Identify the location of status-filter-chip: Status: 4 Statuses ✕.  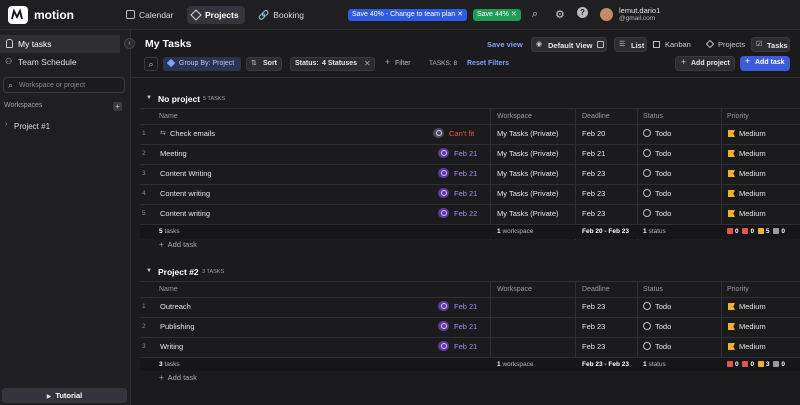
(332, 64).